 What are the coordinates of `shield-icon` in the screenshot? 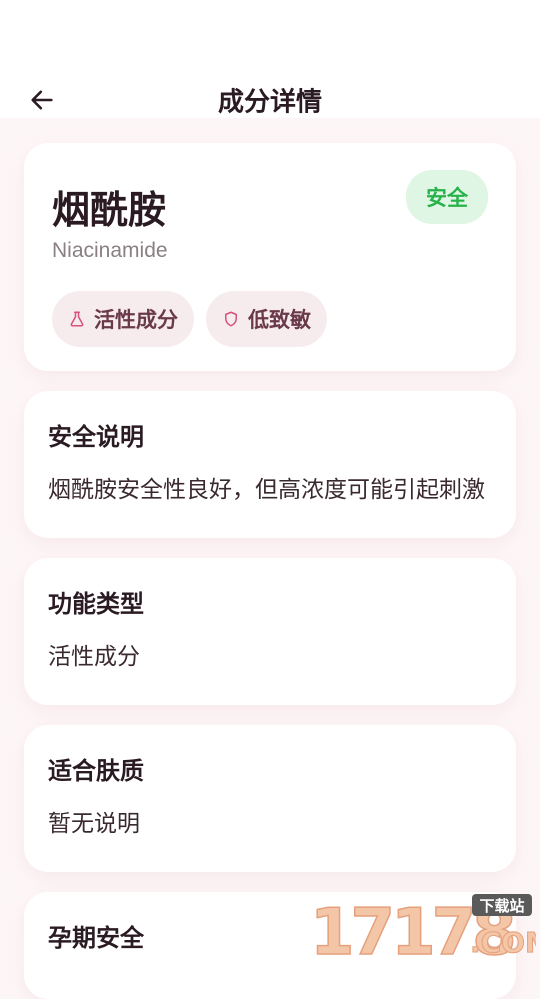 It's located at (231, 319).